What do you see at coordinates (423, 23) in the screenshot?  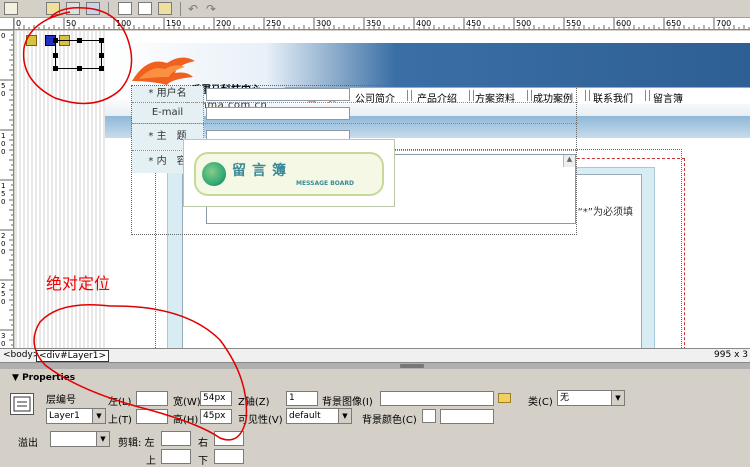 I see `ruler-label: 400` at bounding box center [423, 23].